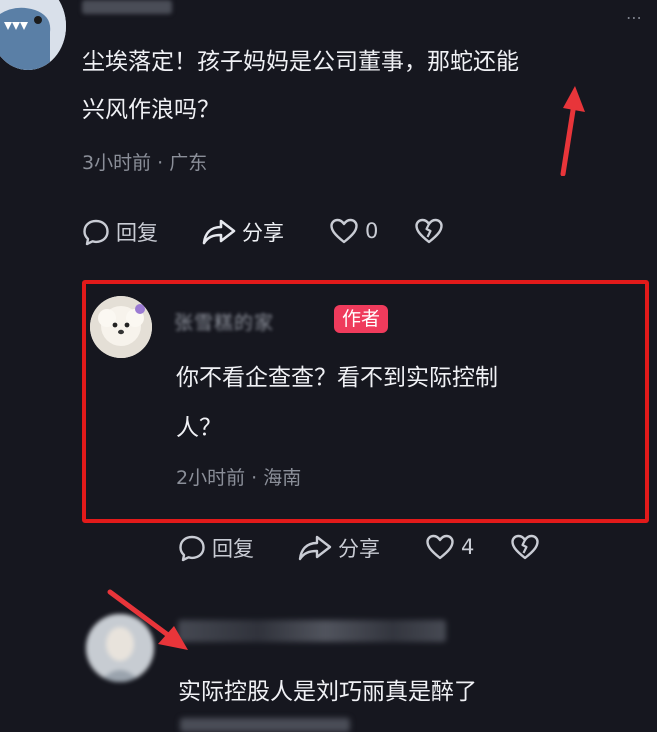  I want to click on comment1-reply-button: 回复, so click(120, 232).